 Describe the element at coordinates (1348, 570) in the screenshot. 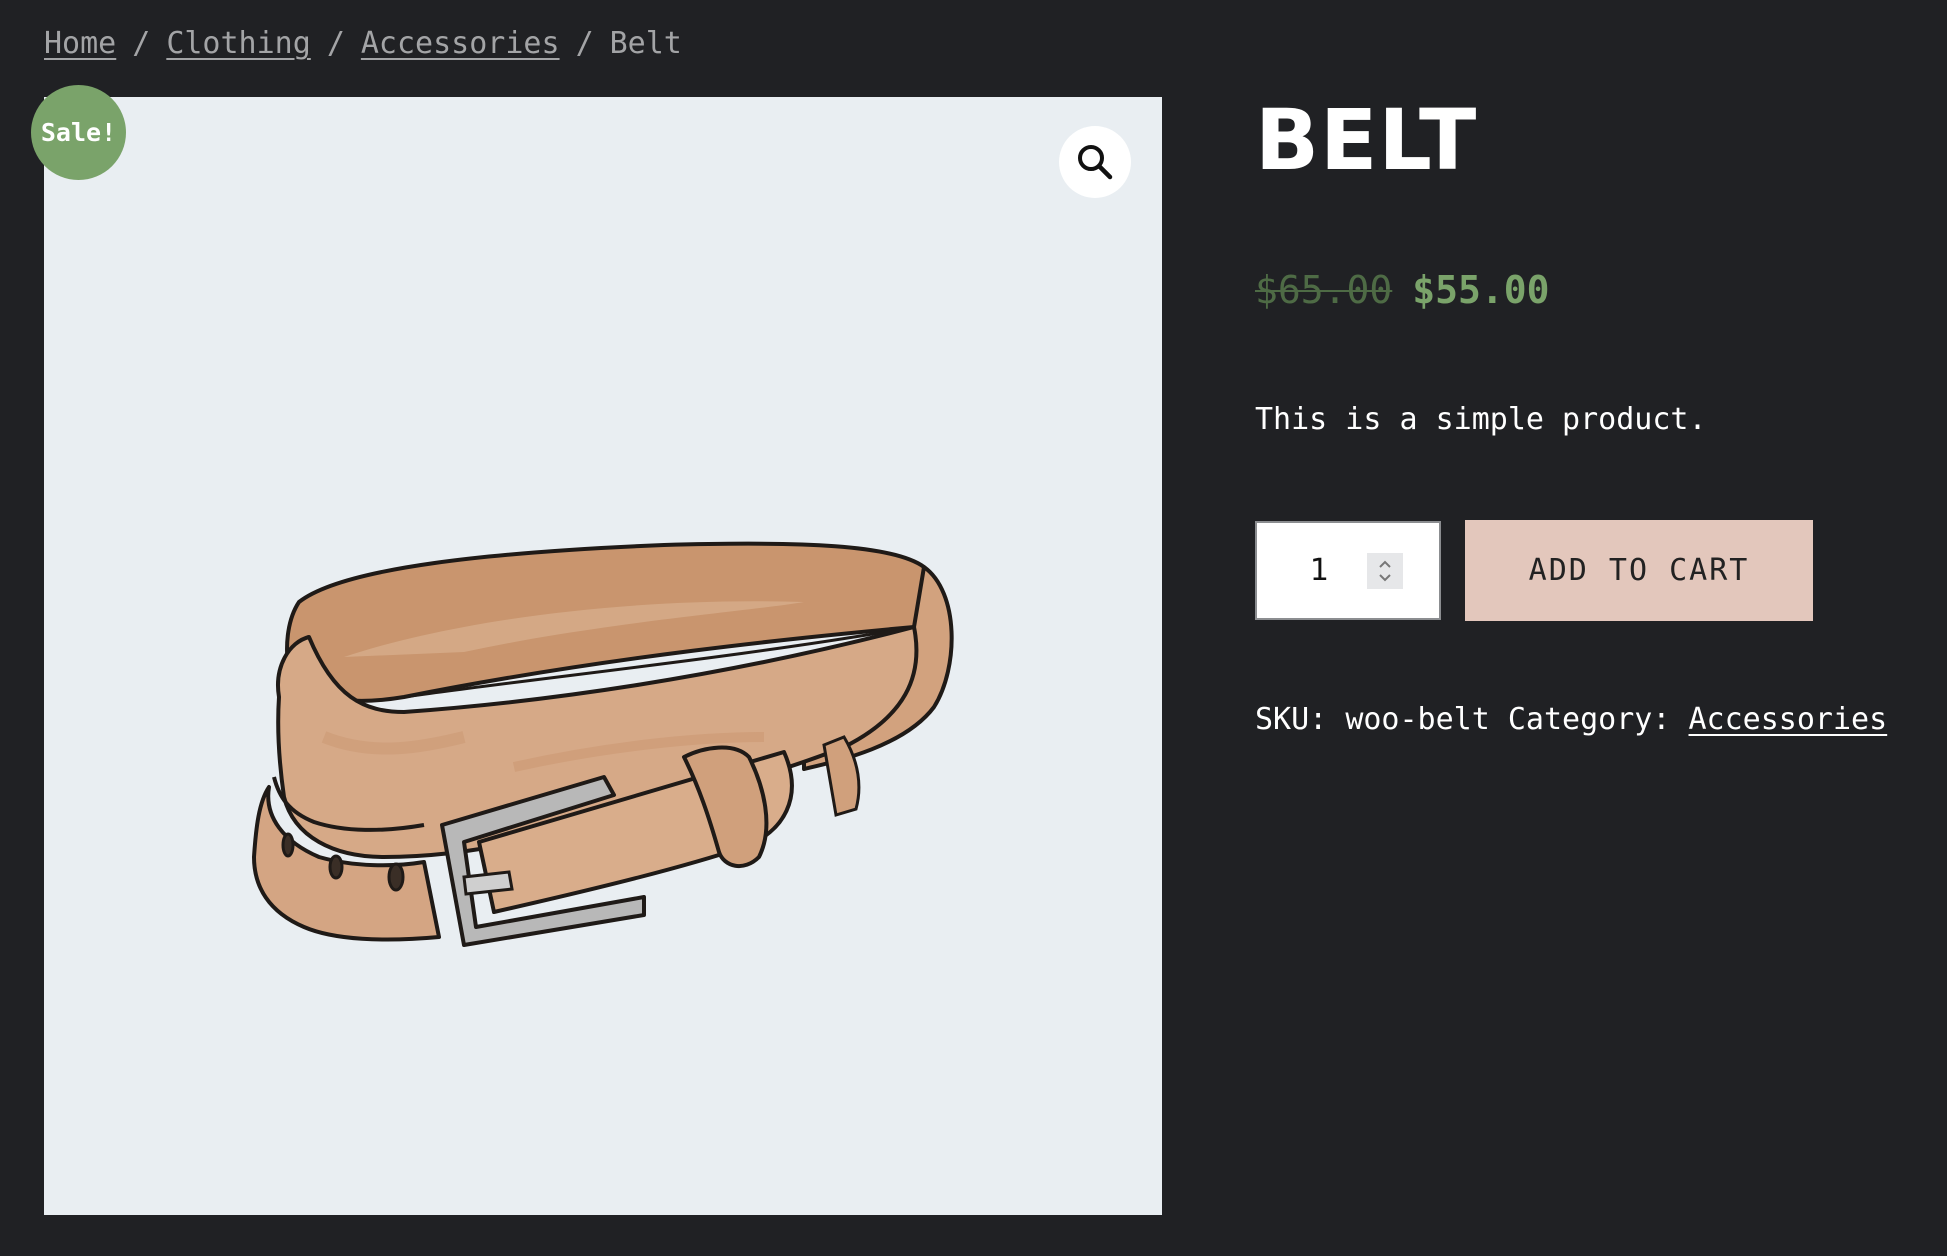

I see `quantity-input: 1` at that location.